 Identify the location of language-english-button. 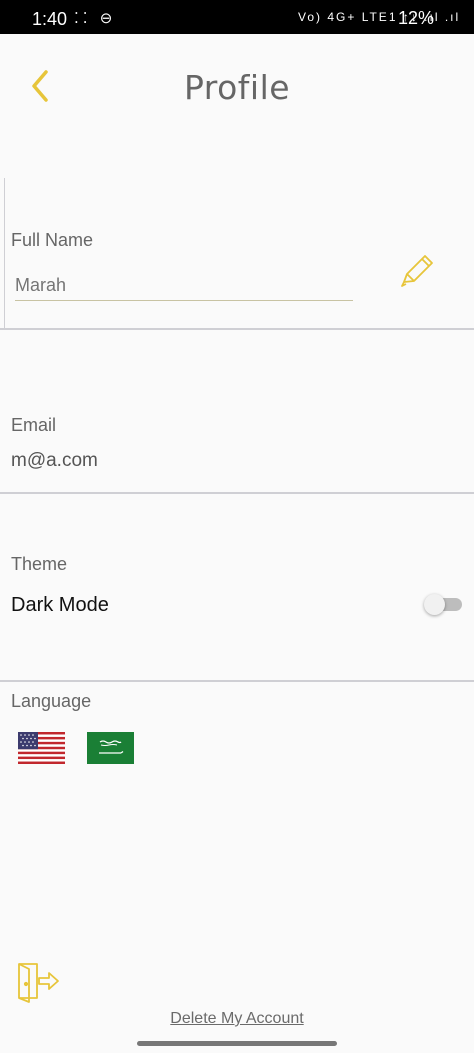
(41, 748).